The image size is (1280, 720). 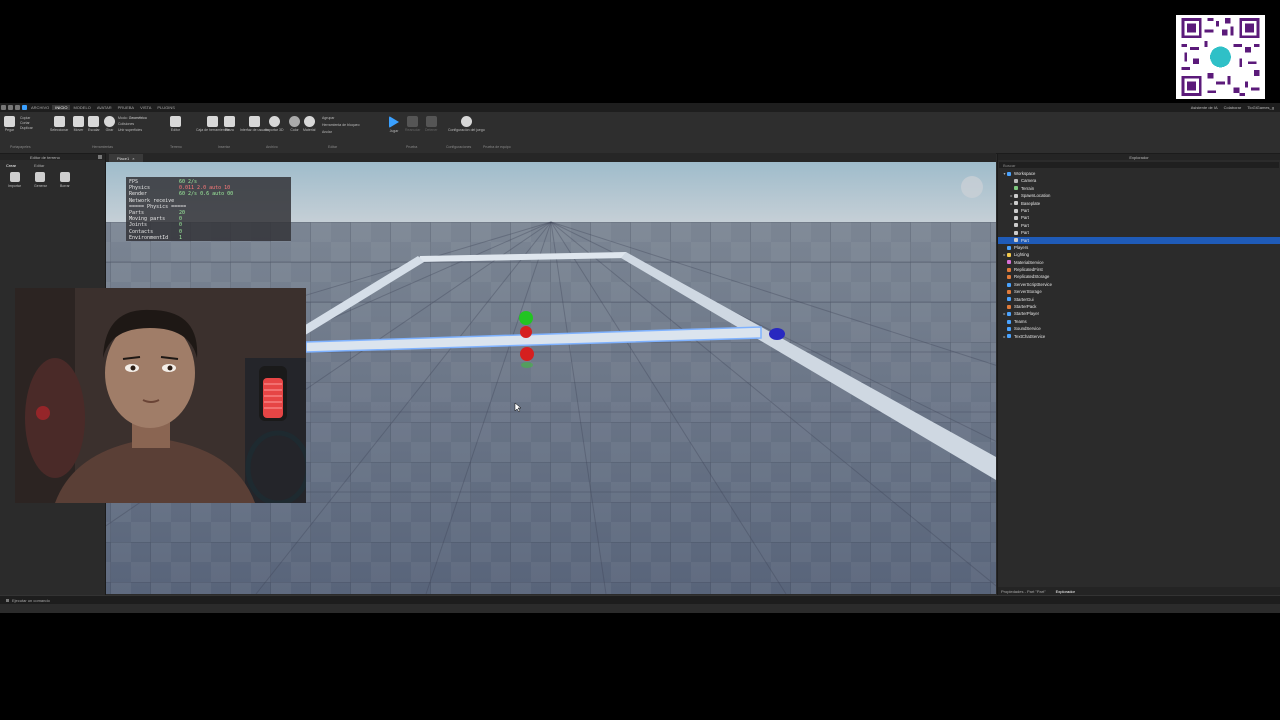 I want to click on group-file: Archivo, so click(x=272, y=147).